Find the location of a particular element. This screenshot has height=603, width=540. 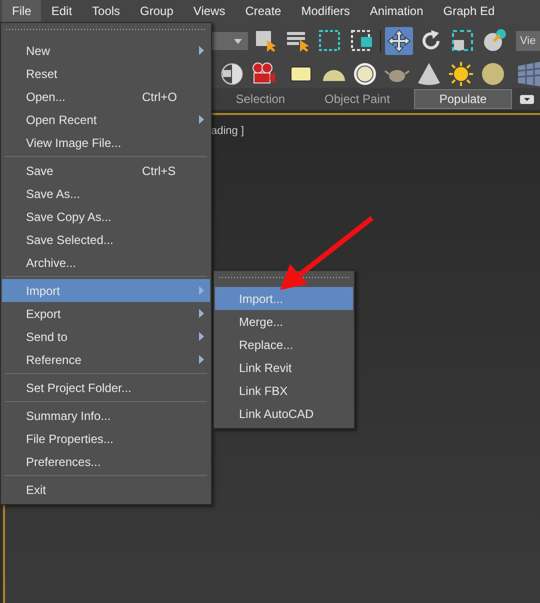

scale-icon is located at coordinates (463, 41).